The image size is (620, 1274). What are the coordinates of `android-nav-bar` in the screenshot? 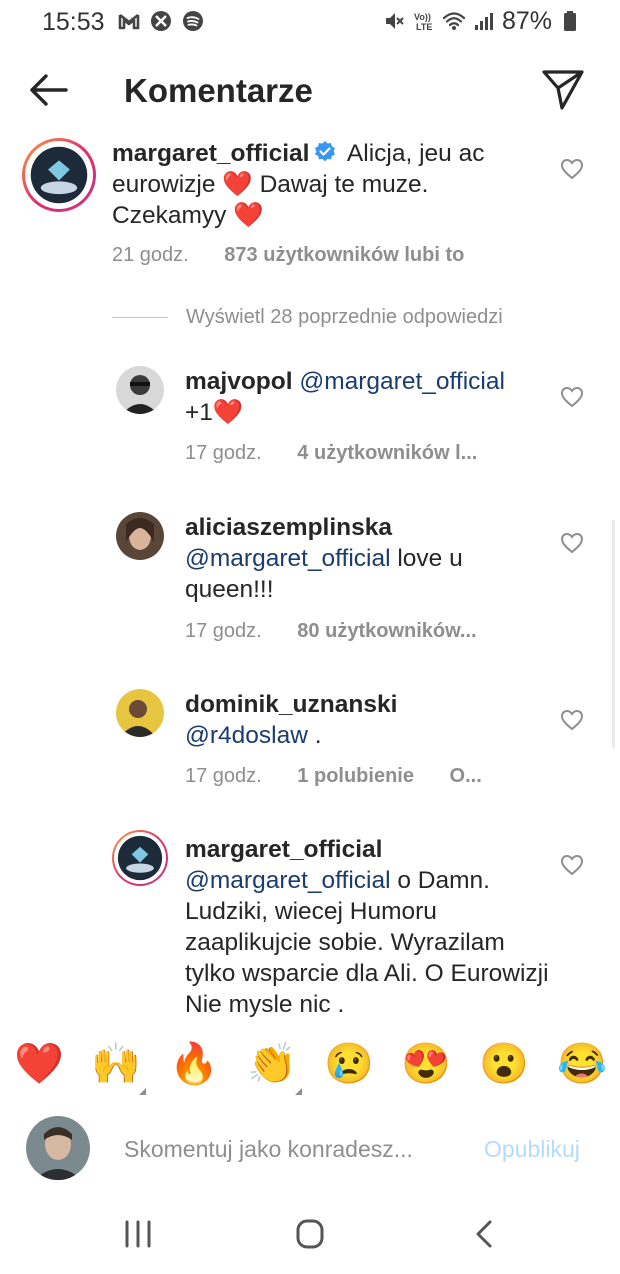 It's located at (310, 1237).